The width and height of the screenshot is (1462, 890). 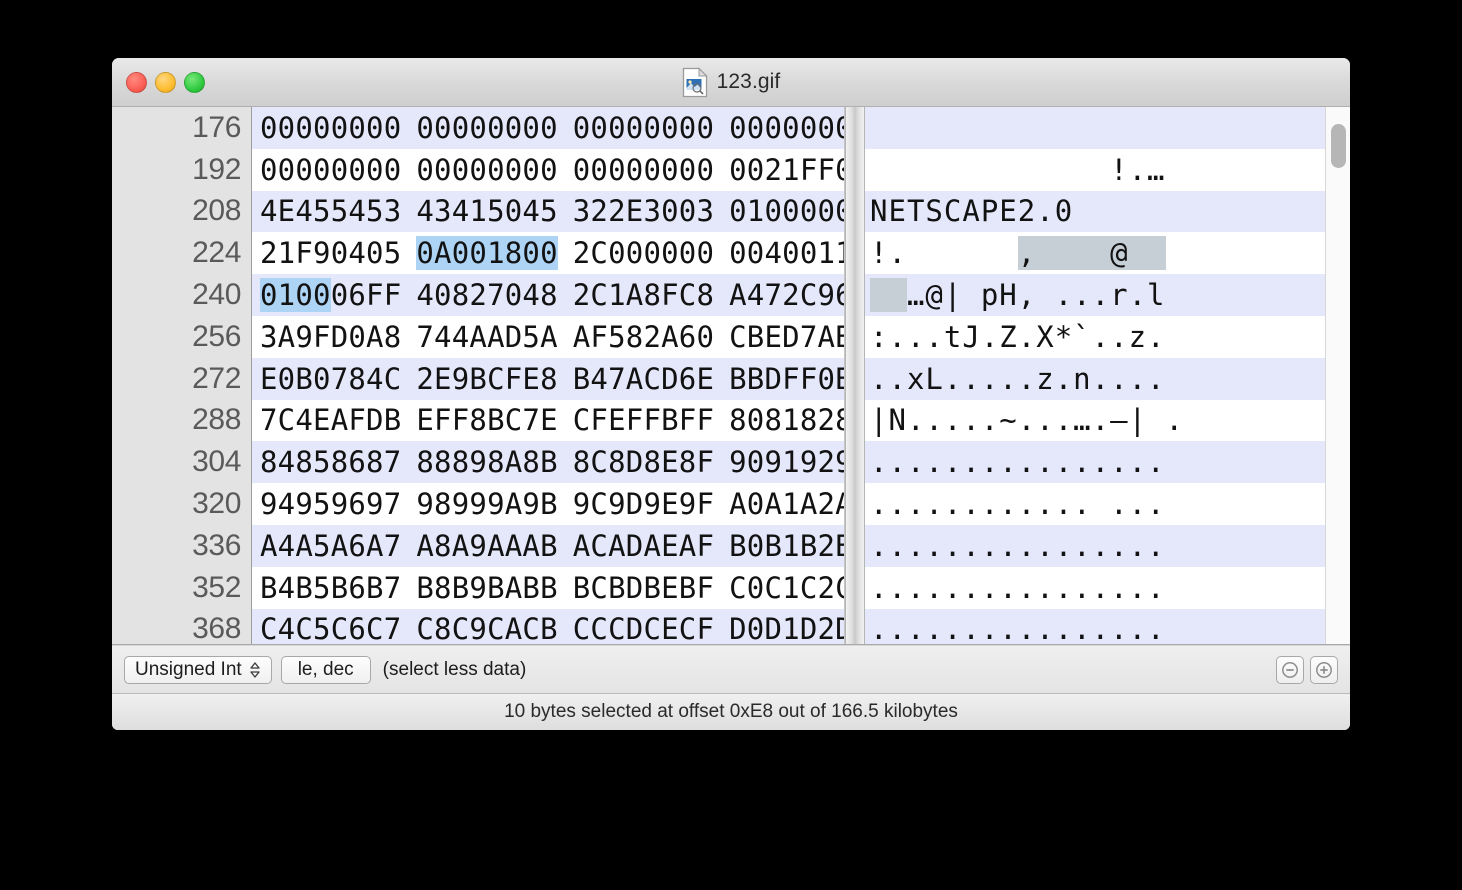 What do you see at coordinates (531, 337) in the screenshot?
I see `hex-nybble: 5` at bounding box center [531, 337].